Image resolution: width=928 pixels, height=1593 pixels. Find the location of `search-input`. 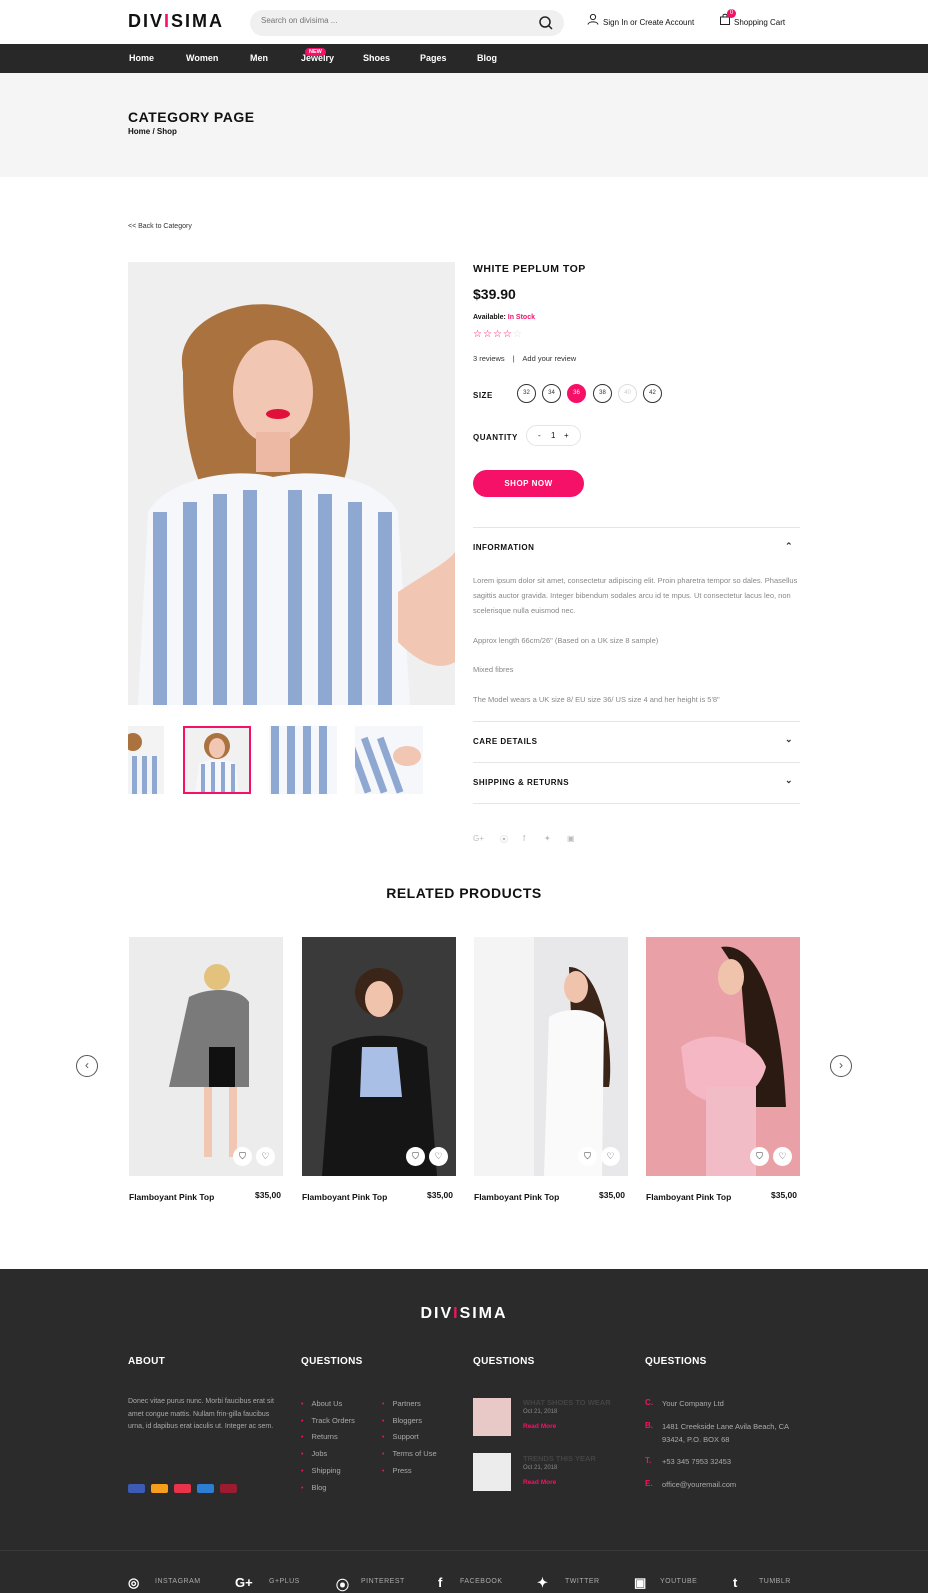

search-input is located at coordinates (391, 20).